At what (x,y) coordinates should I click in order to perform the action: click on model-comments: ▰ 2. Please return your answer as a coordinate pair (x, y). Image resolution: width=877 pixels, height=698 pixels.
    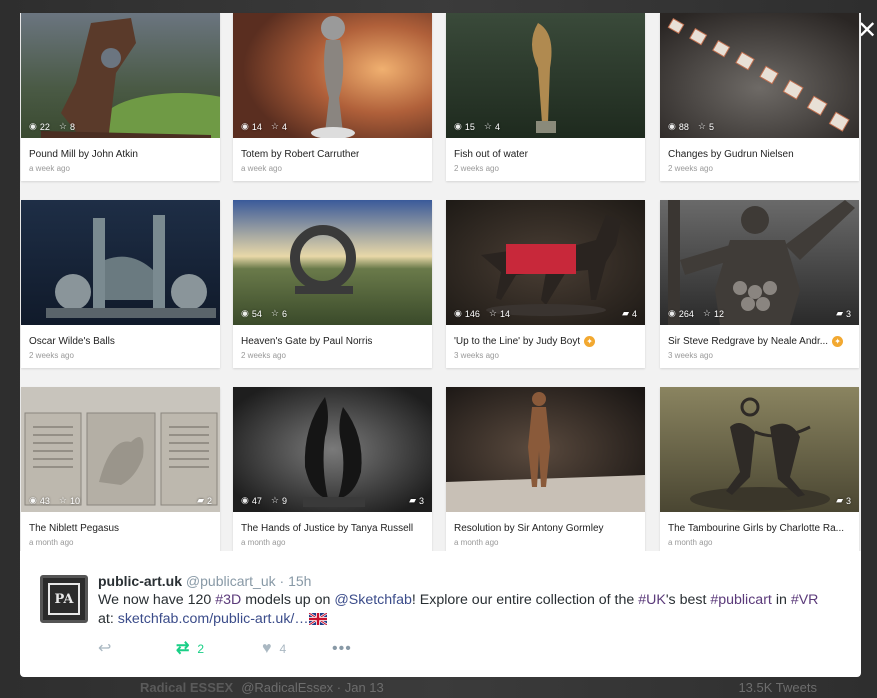
    Looking at the image, I should click on (204, 500).